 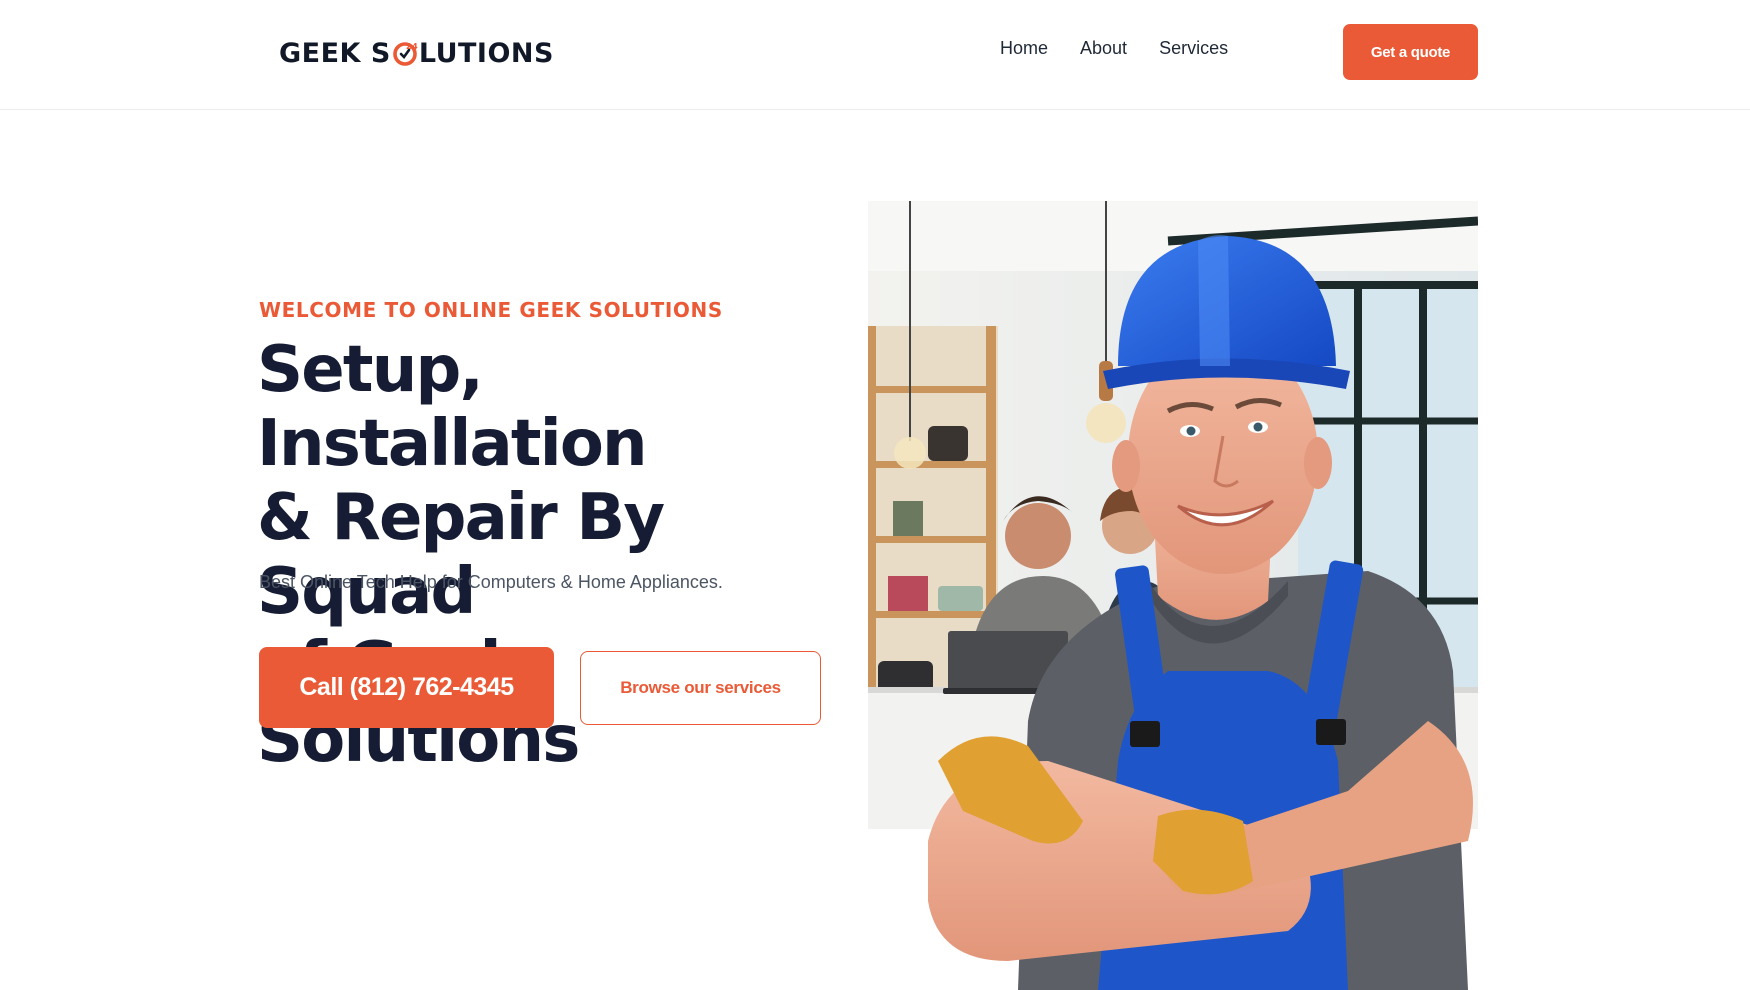 I want to click on headline-line-2: & Repair By Squad, so click(x=461, y=555).